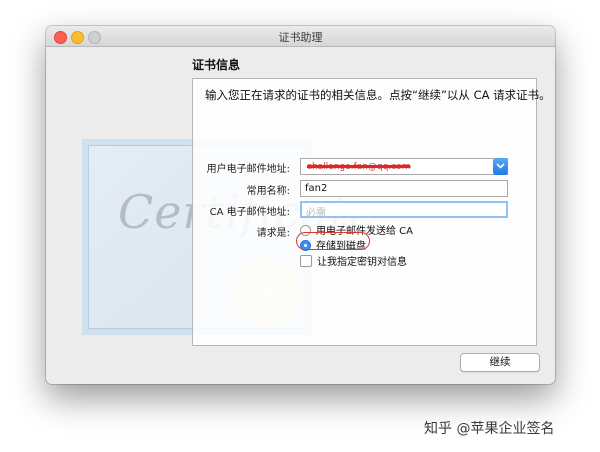 The image size is (600, 452). Describe the element at coordinates (306, 261) in the screenshot. I see `checkbox` at that location.